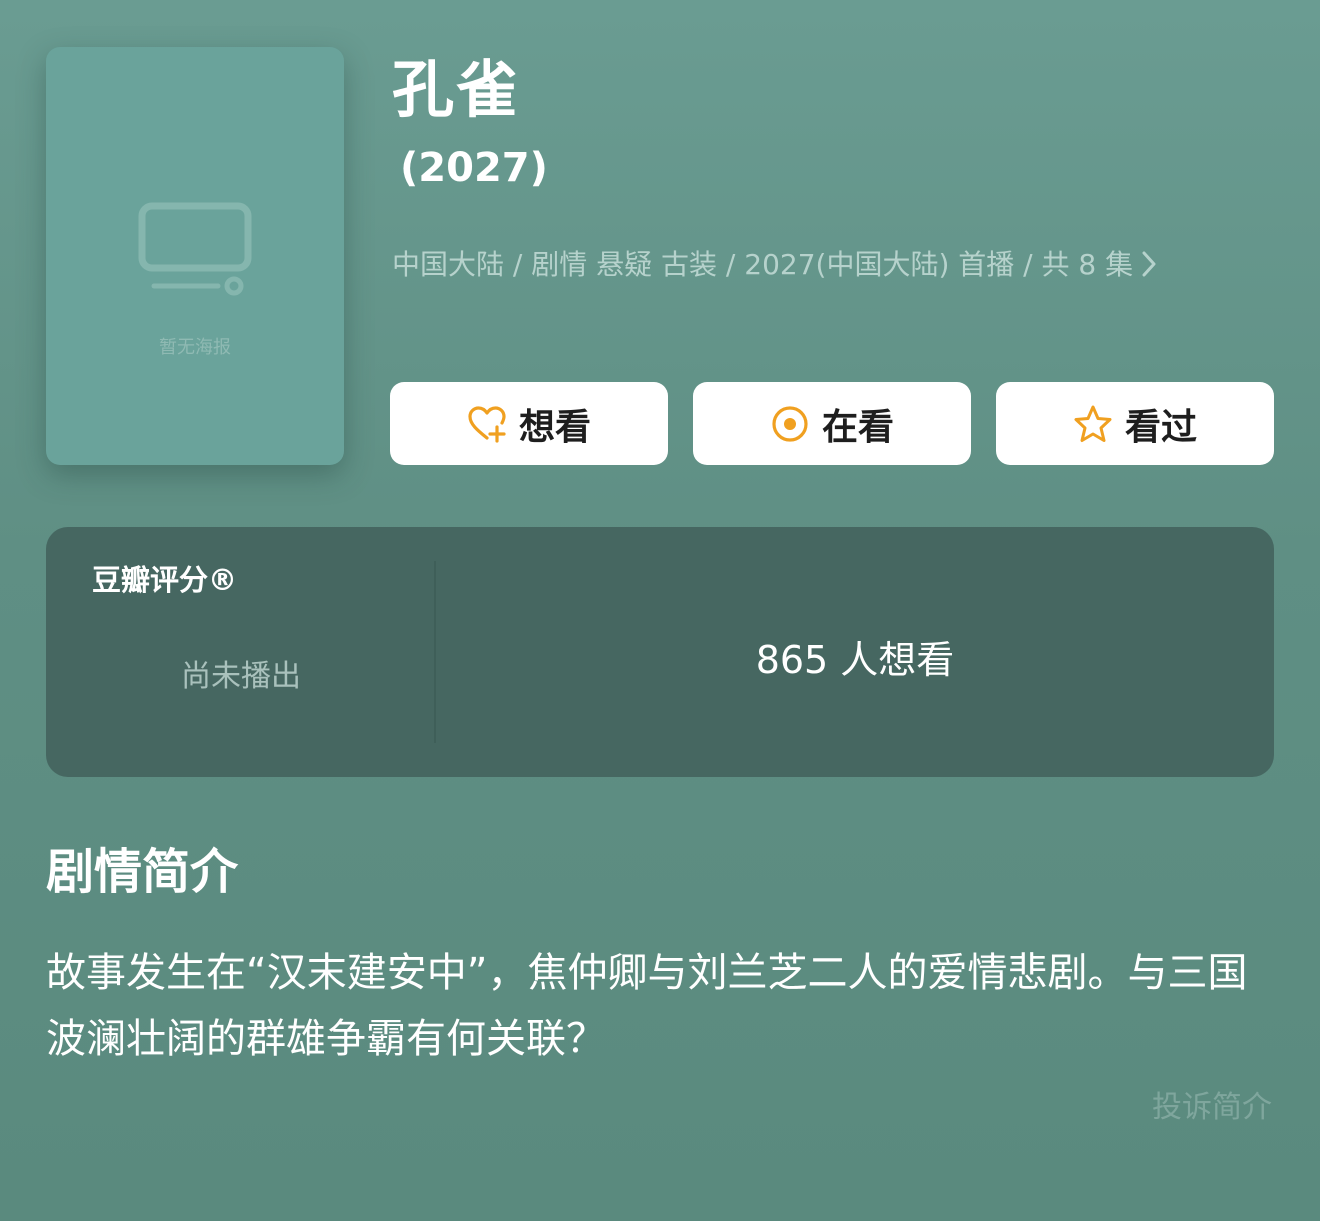 This screenshot has height=1221, width=1320. Describe the element at coordinates (1149, 269) in the screenshot. I see `chevron-right-icon` at that location.